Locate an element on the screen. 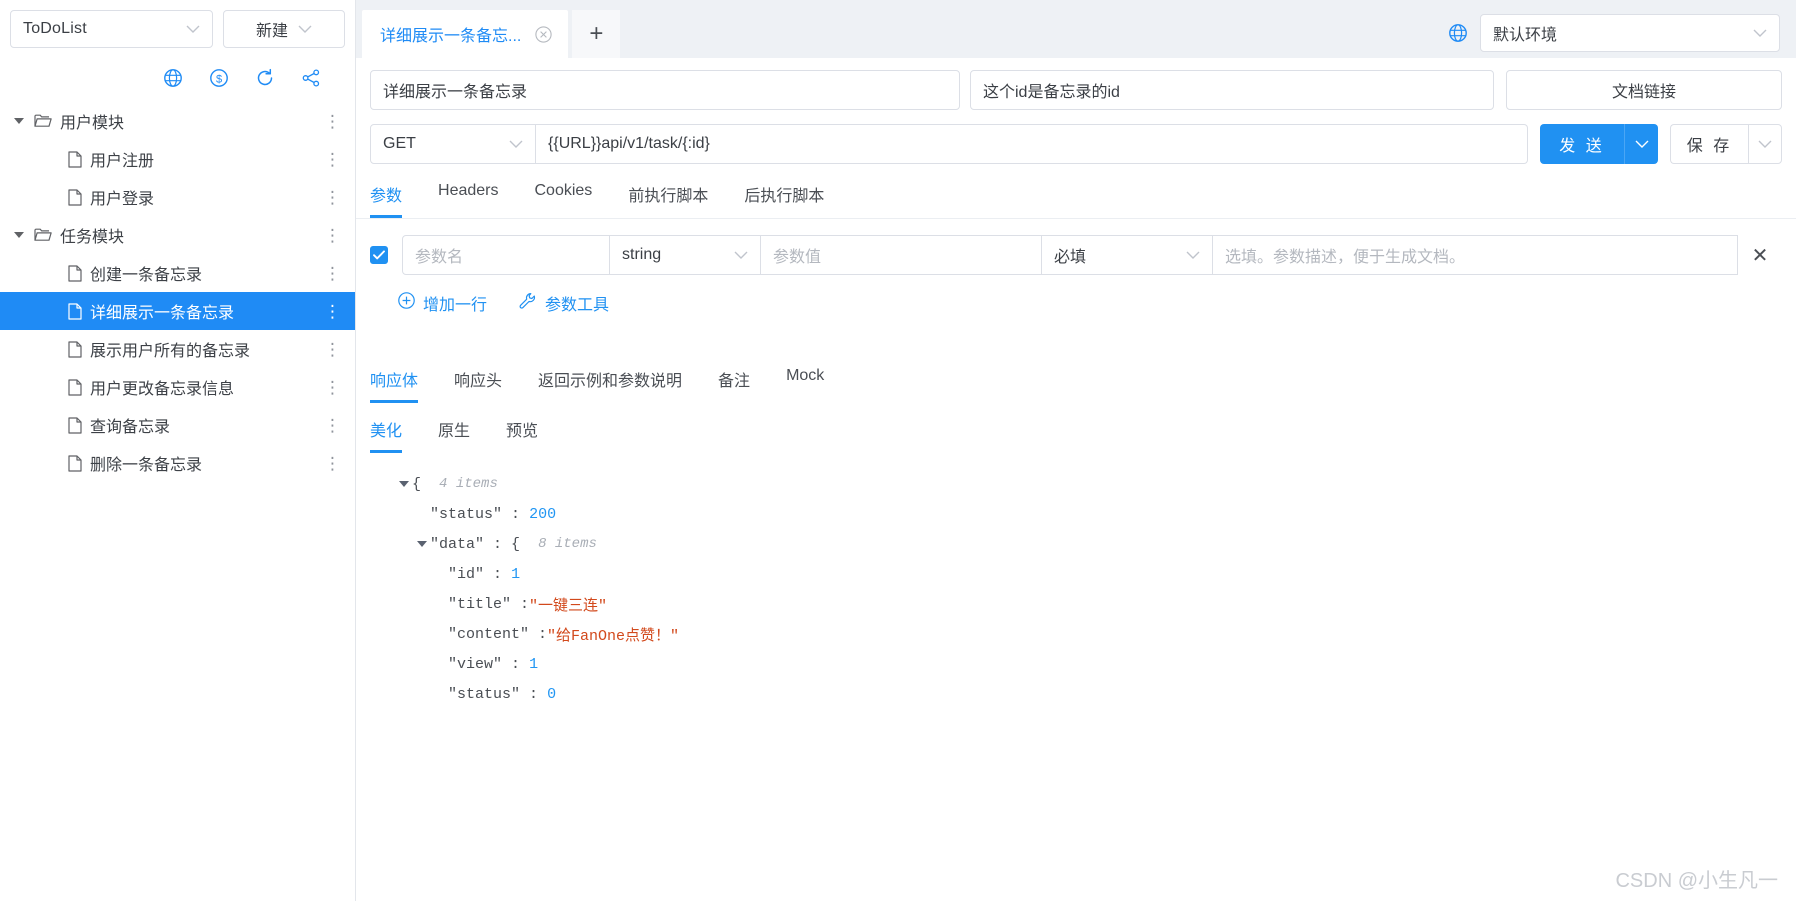  doc-link-label: 文档链接 is located at coordinates (1643, 92).